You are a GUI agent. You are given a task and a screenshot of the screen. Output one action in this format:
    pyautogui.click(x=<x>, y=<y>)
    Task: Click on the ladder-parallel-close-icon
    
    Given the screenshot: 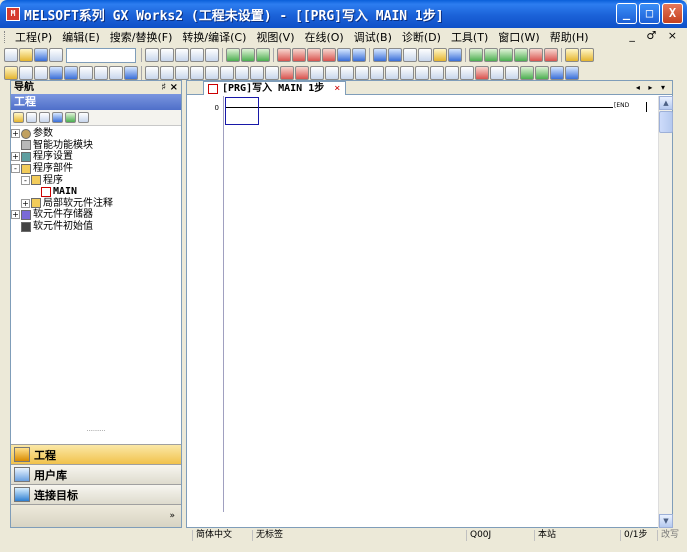 What is the action you would take?
    pyautogui.click(x=197, y=73)
    